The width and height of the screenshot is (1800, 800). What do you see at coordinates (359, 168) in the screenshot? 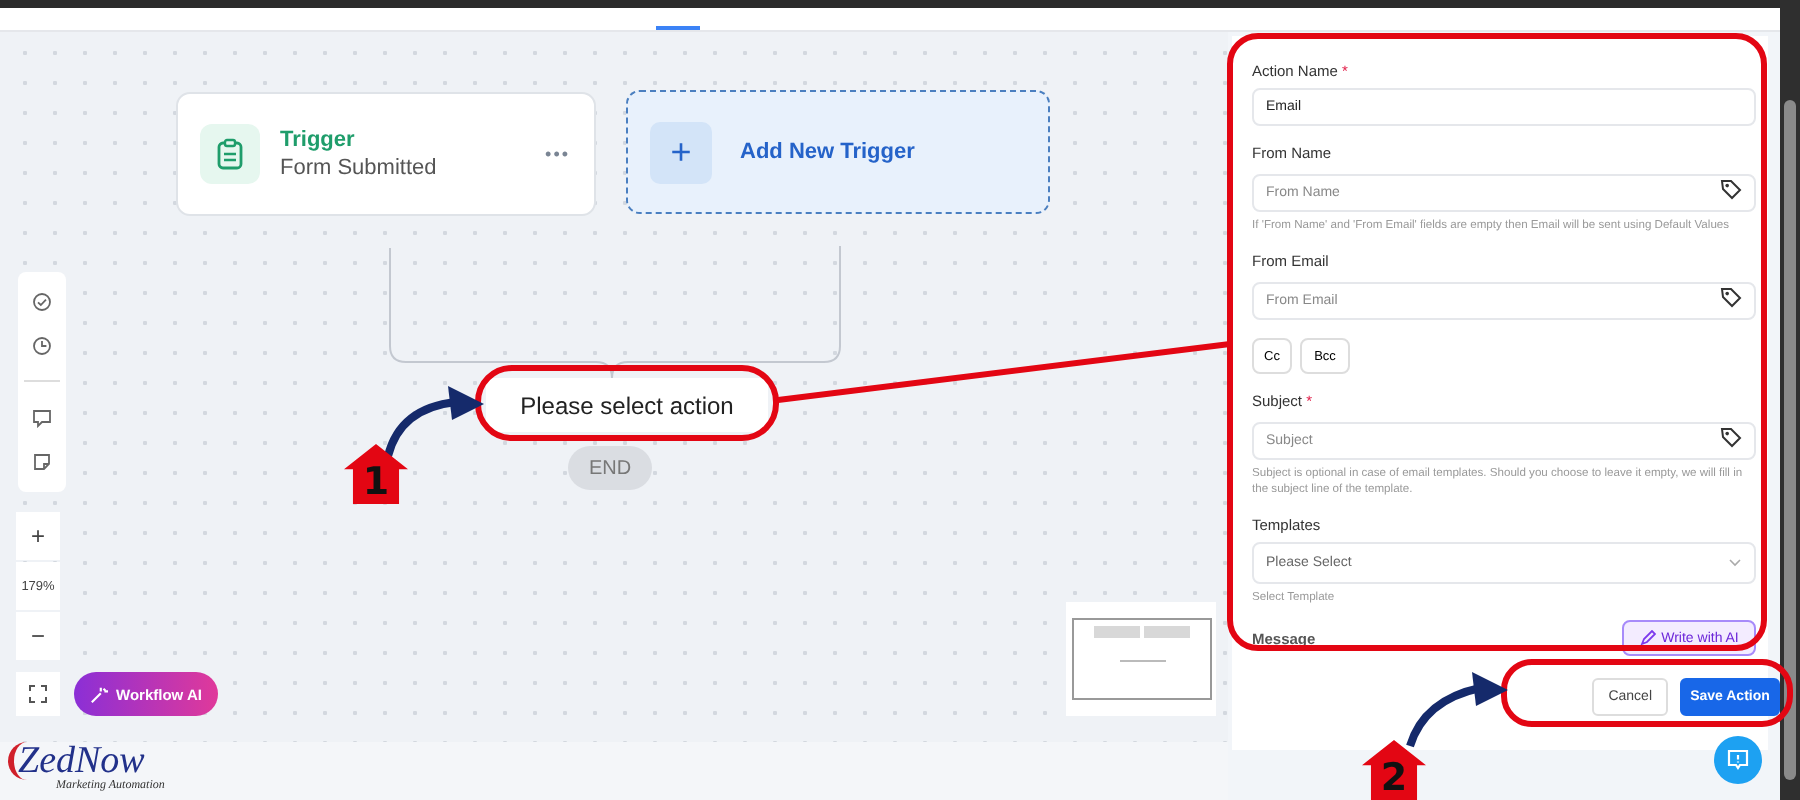
I see `node-subtitle: Form Submitted` at bounding box center [359, 168].